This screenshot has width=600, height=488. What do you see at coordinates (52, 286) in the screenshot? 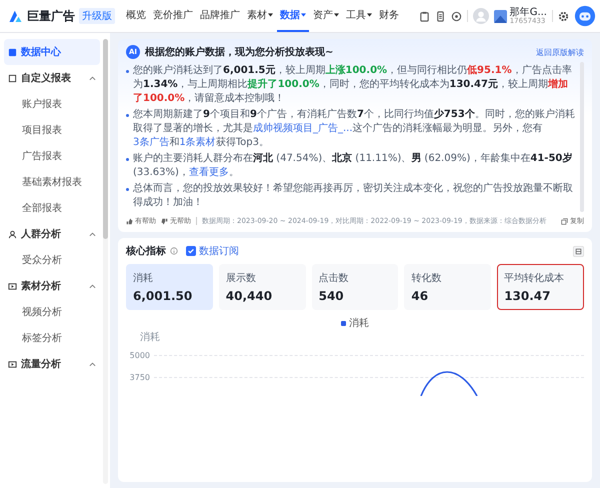
I see `sidebar-item: 素材分析` at bounding box center [52, 286].